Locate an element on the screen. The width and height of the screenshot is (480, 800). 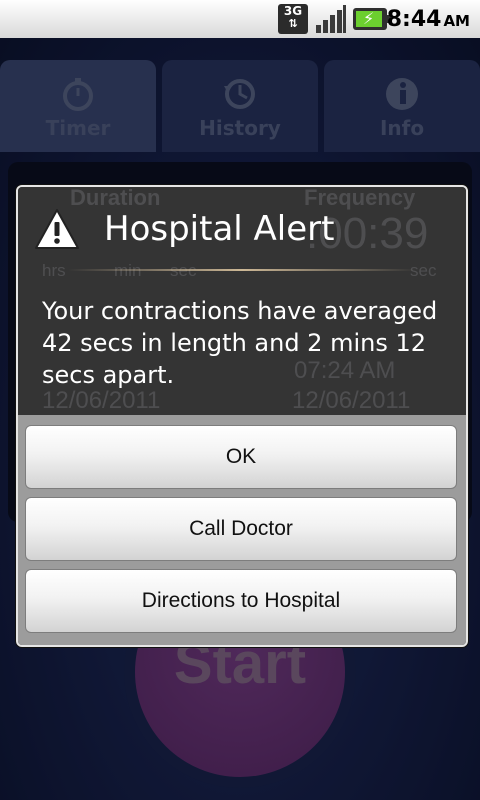
ghost-unit-min: min is located at coordinates (127, 271).